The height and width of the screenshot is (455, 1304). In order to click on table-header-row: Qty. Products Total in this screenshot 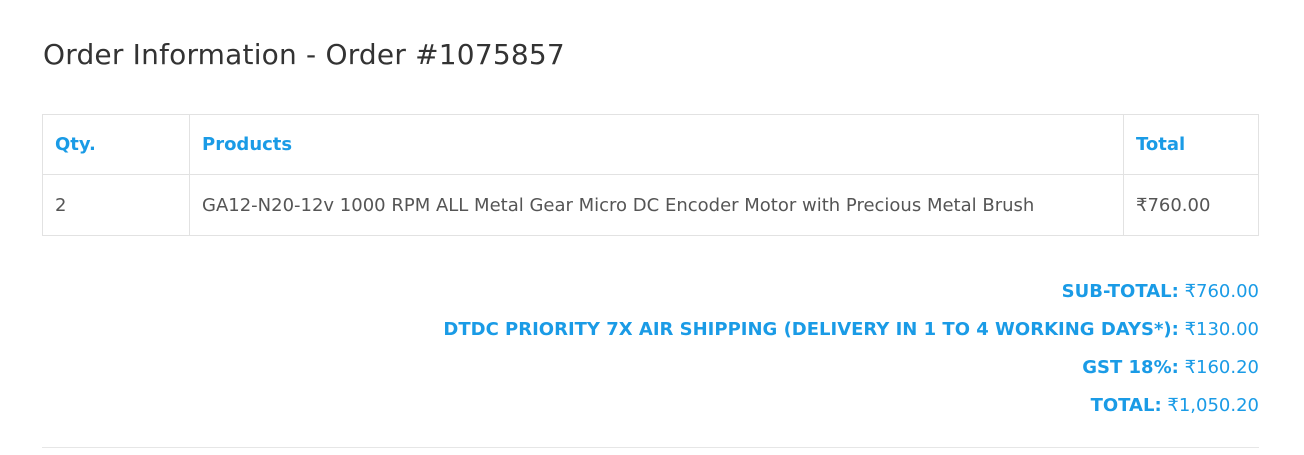, I will do `click(650, 144)`.